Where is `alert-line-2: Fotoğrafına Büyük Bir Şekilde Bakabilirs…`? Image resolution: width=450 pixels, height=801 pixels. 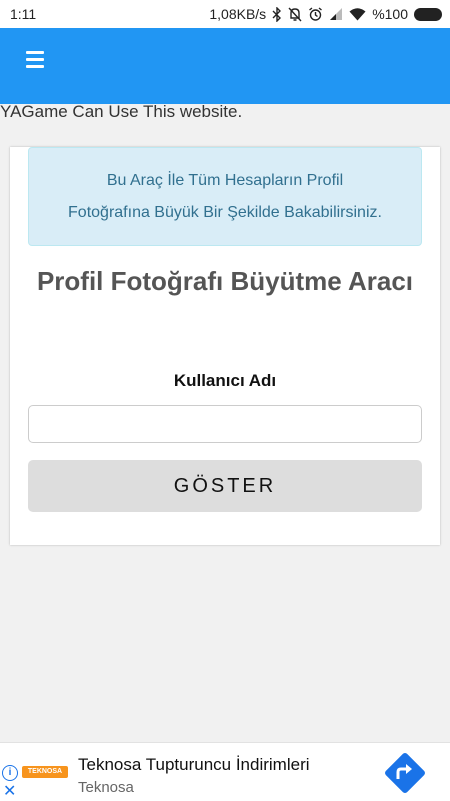 alert-line-2: Fotoğrafına Büyük Bir Şekilde Bakabilirs… is located at coordinates (225, 212).